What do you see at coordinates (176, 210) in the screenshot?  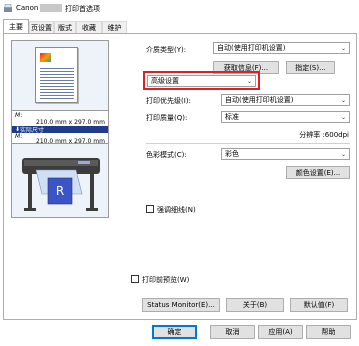 I see `emphasize-lines-label: 强调细线(N)` at bounding box center [176, 210].